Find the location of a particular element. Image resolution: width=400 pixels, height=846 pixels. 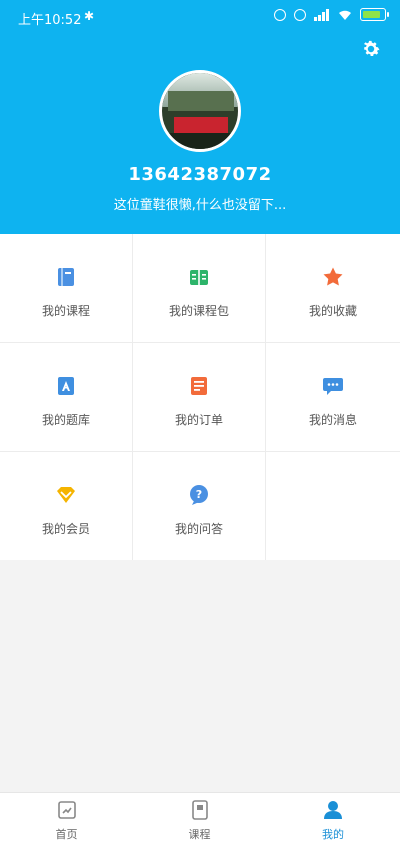

menu-my-orders: 我的订单 is located at coordinates (199, 397).